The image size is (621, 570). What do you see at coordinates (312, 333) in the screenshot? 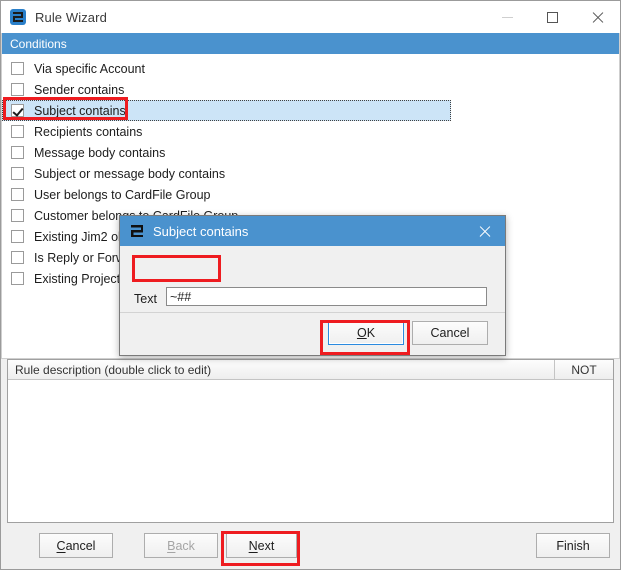
I see `dialog-footer: OK Cancel` at bounding box center [312, 333].